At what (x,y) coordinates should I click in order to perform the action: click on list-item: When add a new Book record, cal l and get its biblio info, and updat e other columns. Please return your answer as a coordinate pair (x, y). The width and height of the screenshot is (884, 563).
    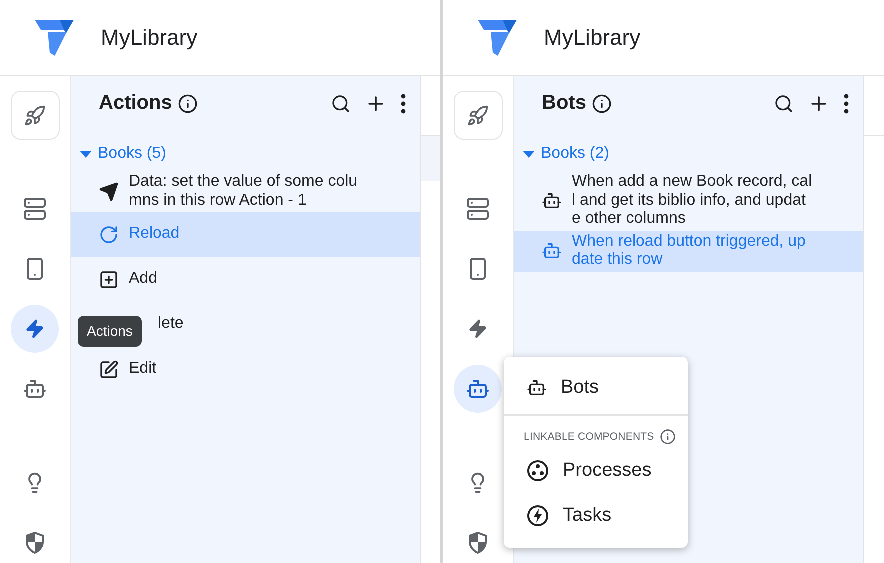
    Looking at the image, I should click on (688, 200).